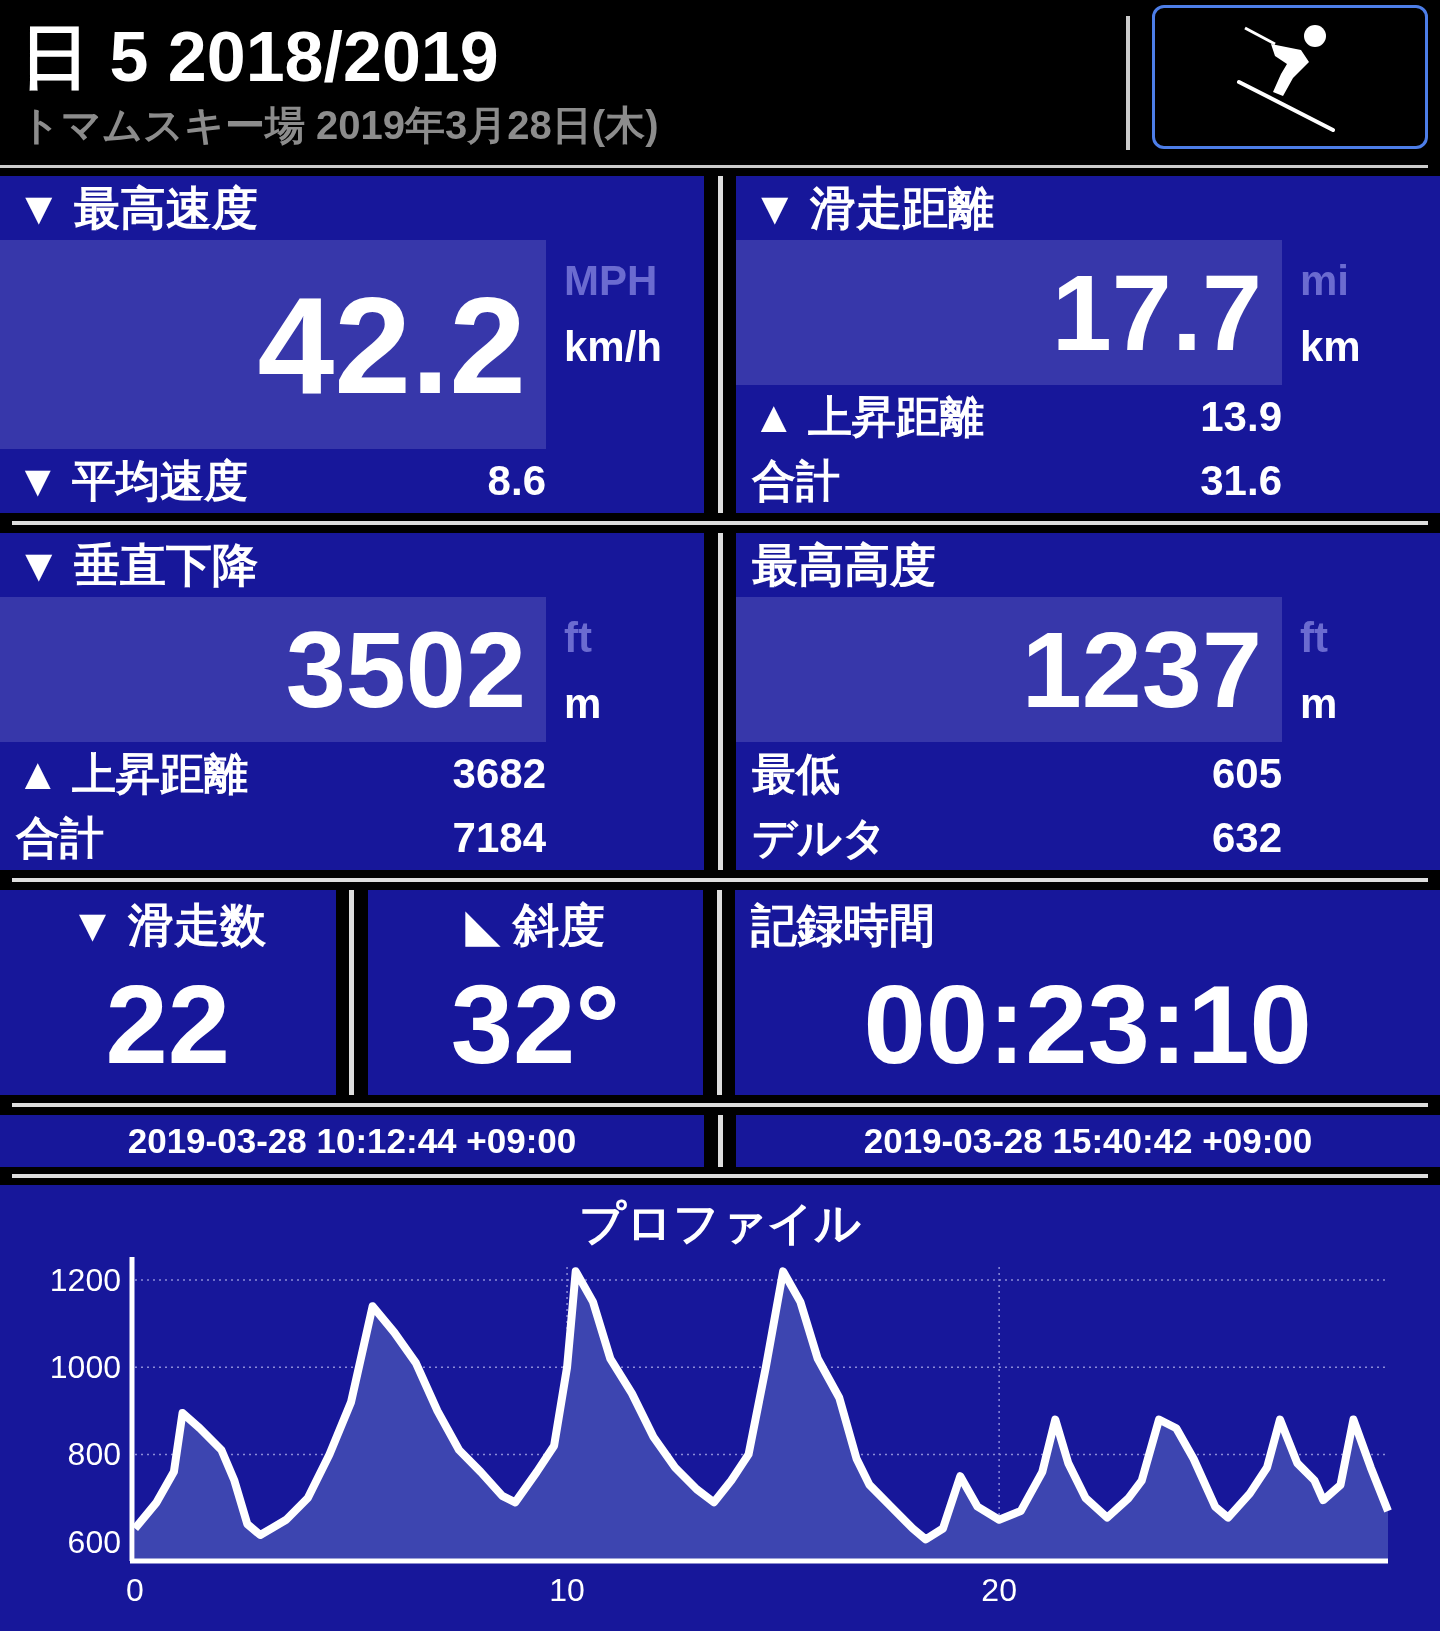  Describe the element at coordinates (137, 208) in the screenshot. I see `stat-title: ▼ 最高速度` at that location.